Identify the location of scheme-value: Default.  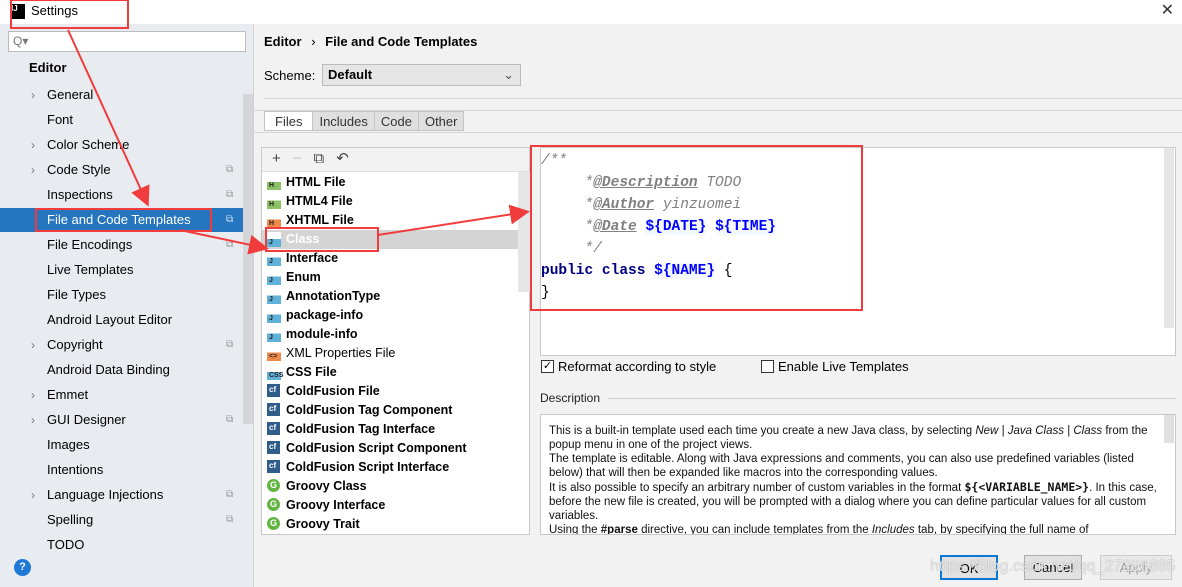
(350, 74).